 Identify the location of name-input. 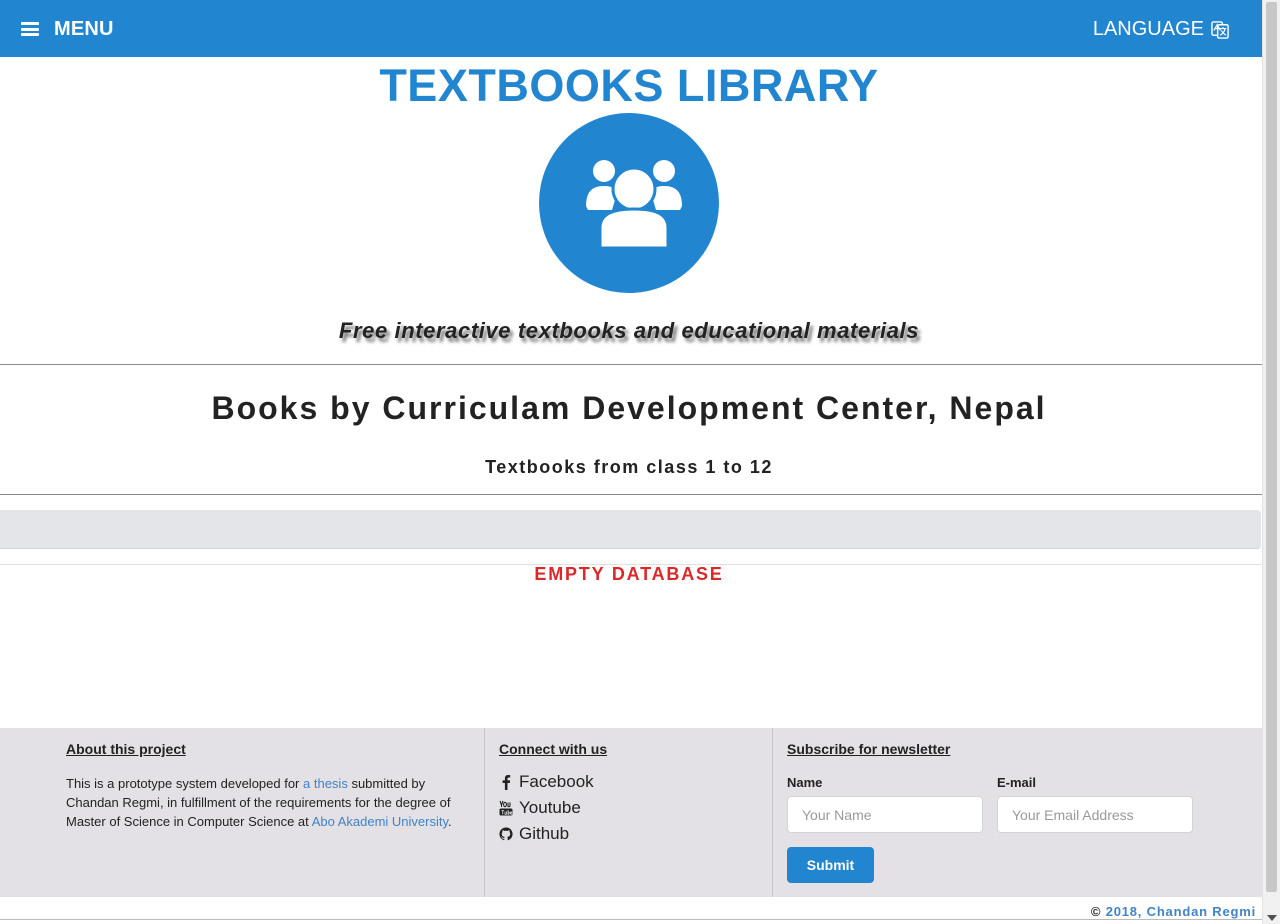
(885, 814).